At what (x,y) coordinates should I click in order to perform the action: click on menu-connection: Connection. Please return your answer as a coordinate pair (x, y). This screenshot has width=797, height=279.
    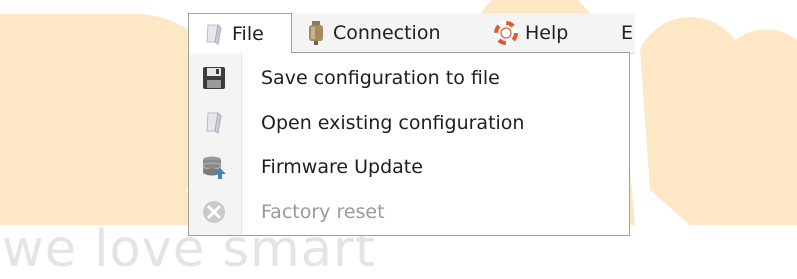
    Looking at the image, I should click on (373, 33).